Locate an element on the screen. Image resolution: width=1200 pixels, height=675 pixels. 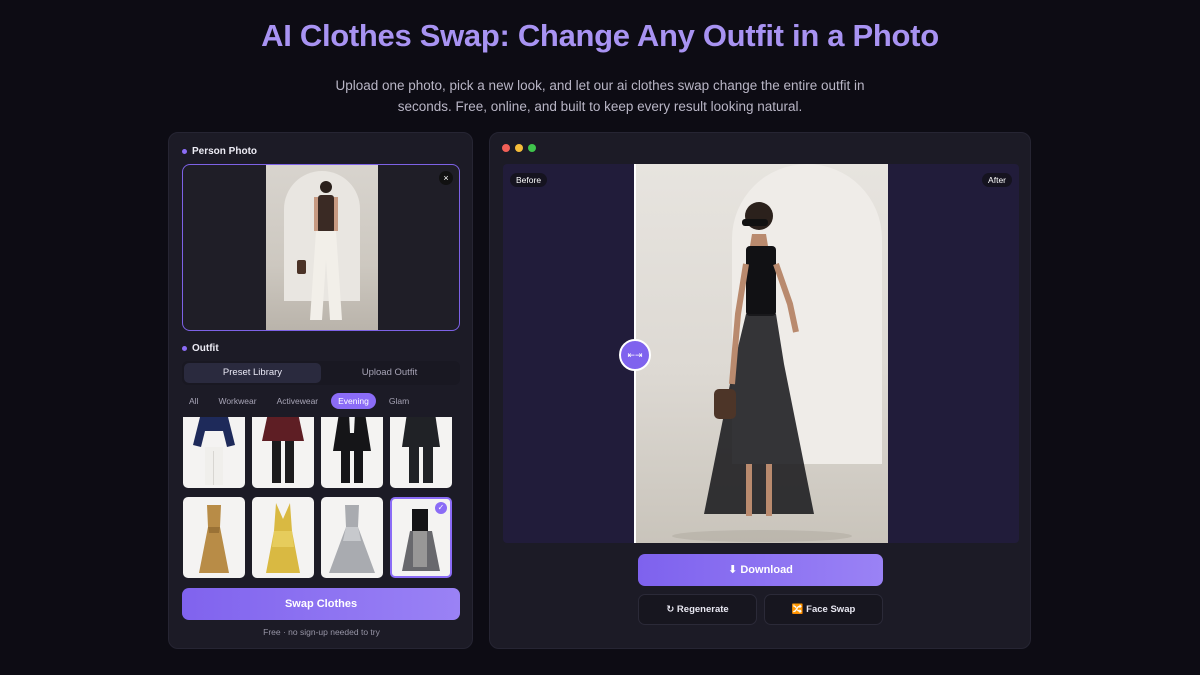
person-photo-heading: Person Photo is located at coordinates (219, 151).